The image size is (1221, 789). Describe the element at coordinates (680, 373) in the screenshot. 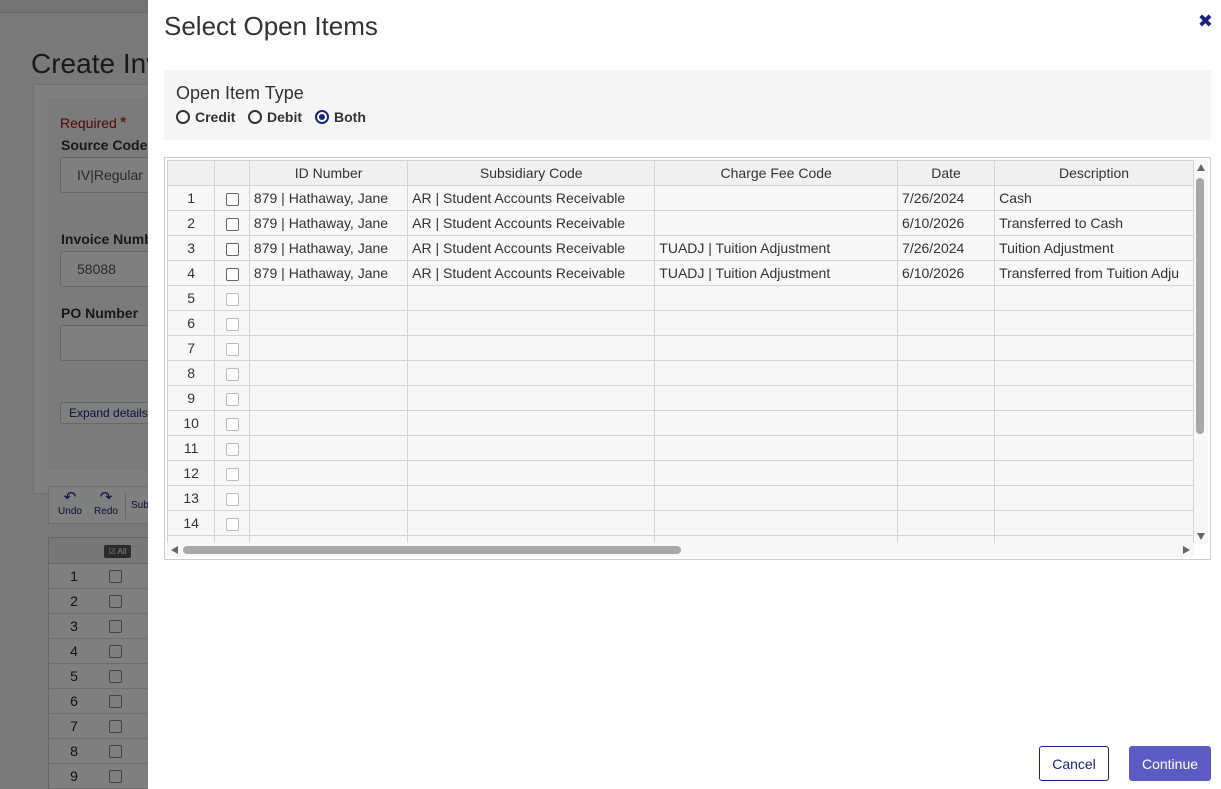

I see `table-row: 8` at that location.